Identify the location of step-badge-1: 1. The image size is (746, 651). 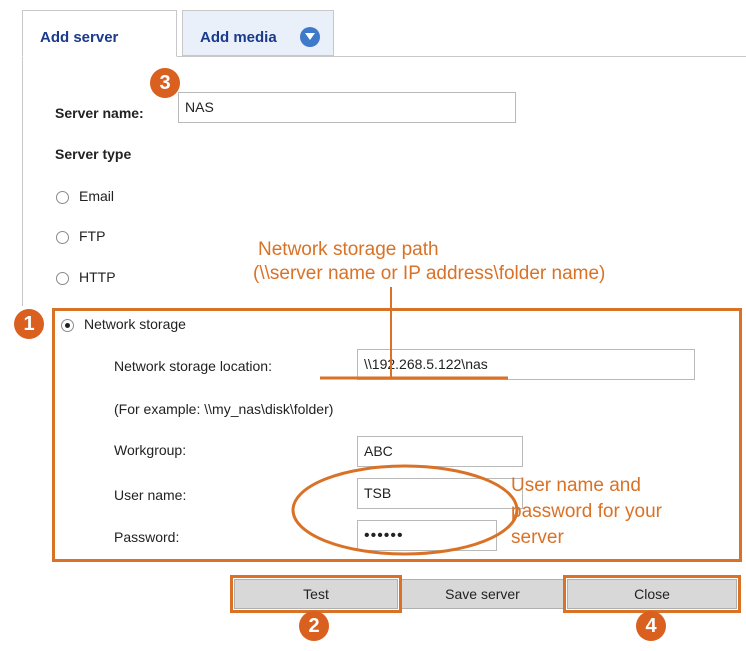
(29, 324).